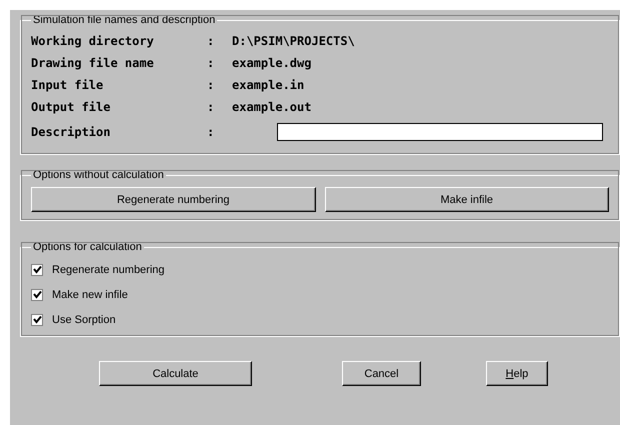 Image resolution: width=620 pixels, height=425 pixels. Describe the element at coordinates (93, 63) in the screenshot. I see `field-label: Drawing file name` at that location.